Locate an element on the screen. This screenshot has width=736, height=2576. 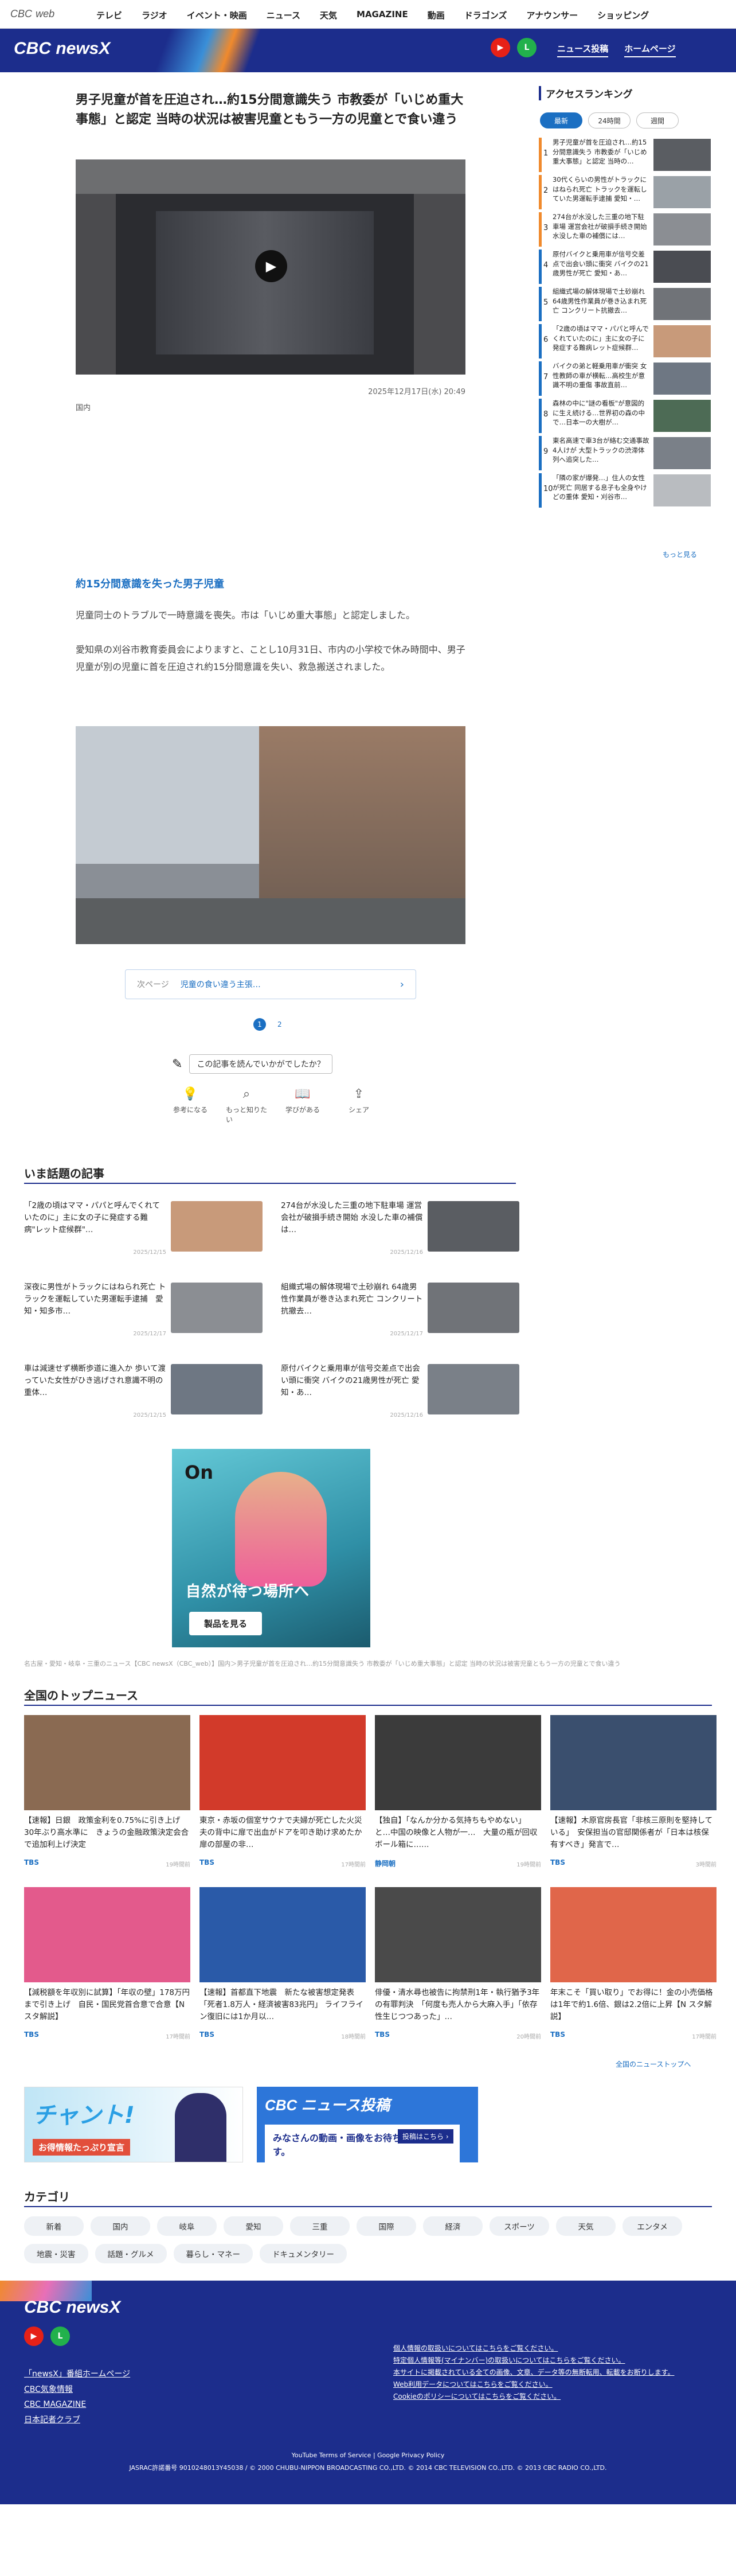
nav-item-radio: ラジオ is located at coordinates (154, 15).